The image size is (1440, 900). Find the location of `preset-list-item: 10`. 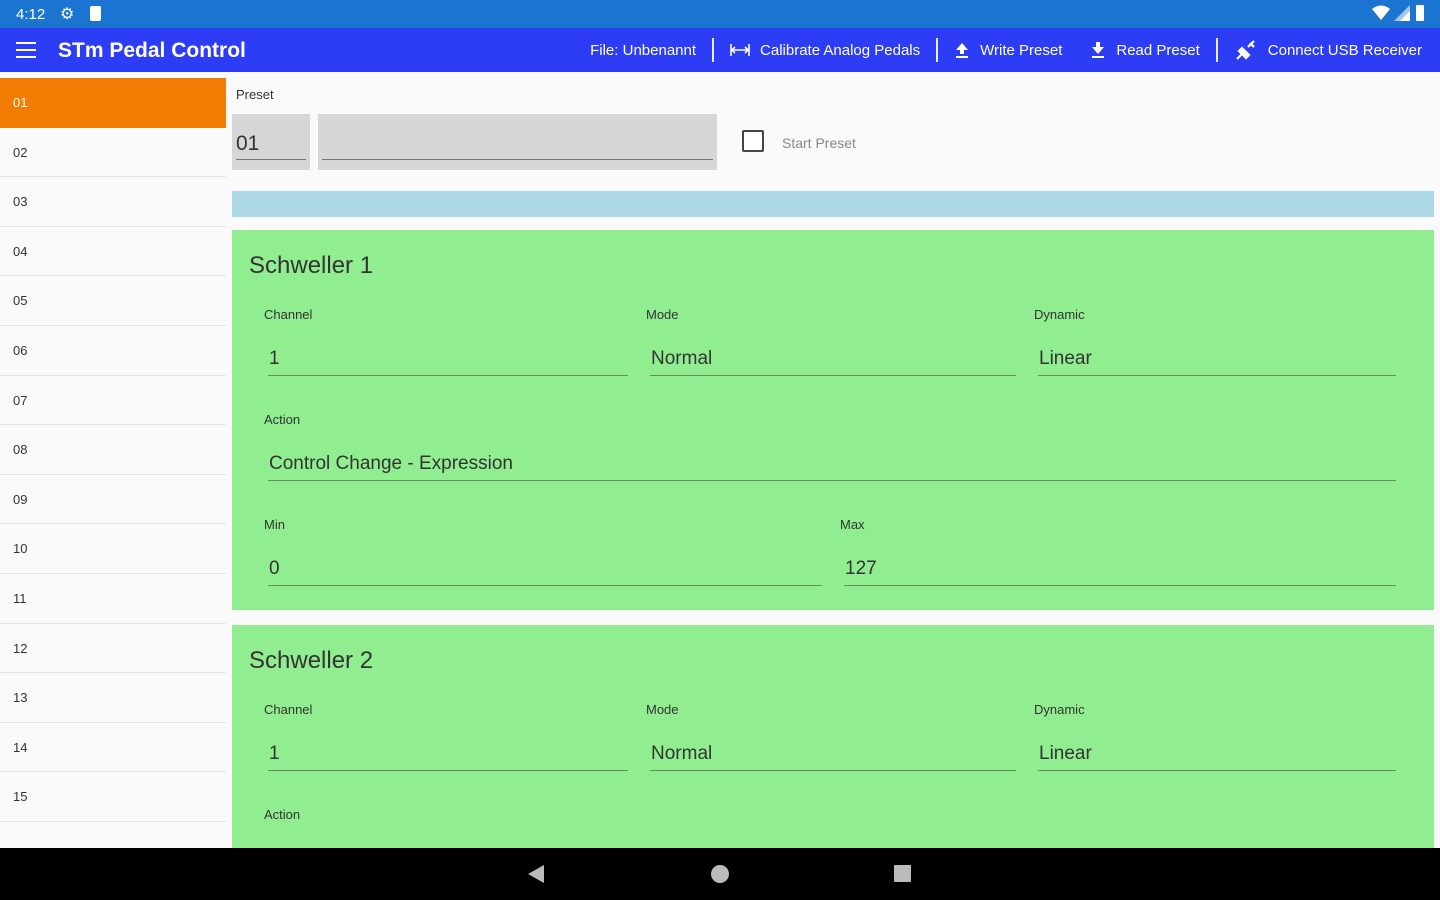

preset-list-item: 10 is located at coordinates (113, 549).